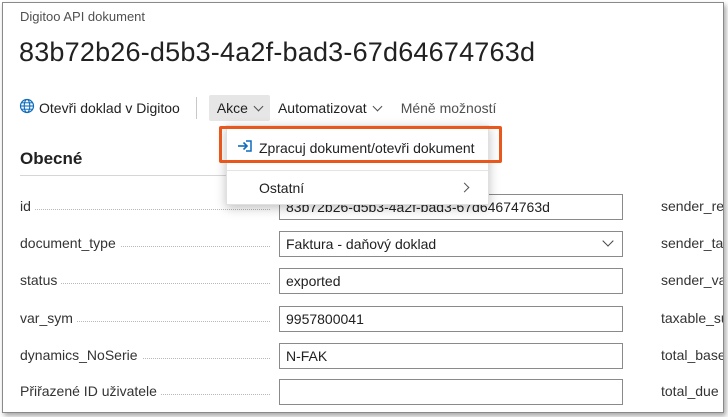 The image size is (728, 417). I want to click on highlight-box, so click(360, 144).